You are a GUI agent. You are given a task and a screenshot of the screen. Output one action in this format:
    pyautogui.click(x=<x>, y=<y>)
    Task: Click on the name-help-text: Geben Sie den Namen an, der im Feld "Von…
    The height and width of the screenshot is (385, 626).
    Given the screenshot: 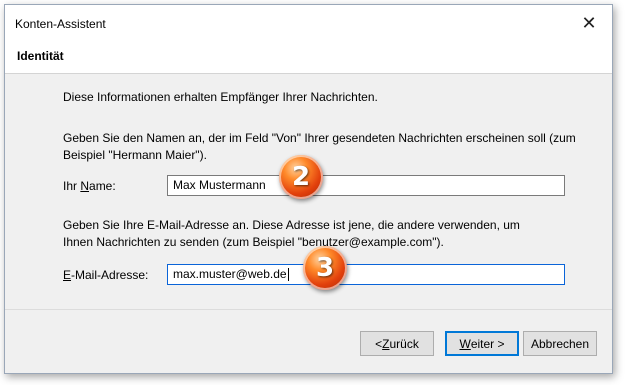 What is the action you would take?
    pyautogui.click(x=319, y=146)
    